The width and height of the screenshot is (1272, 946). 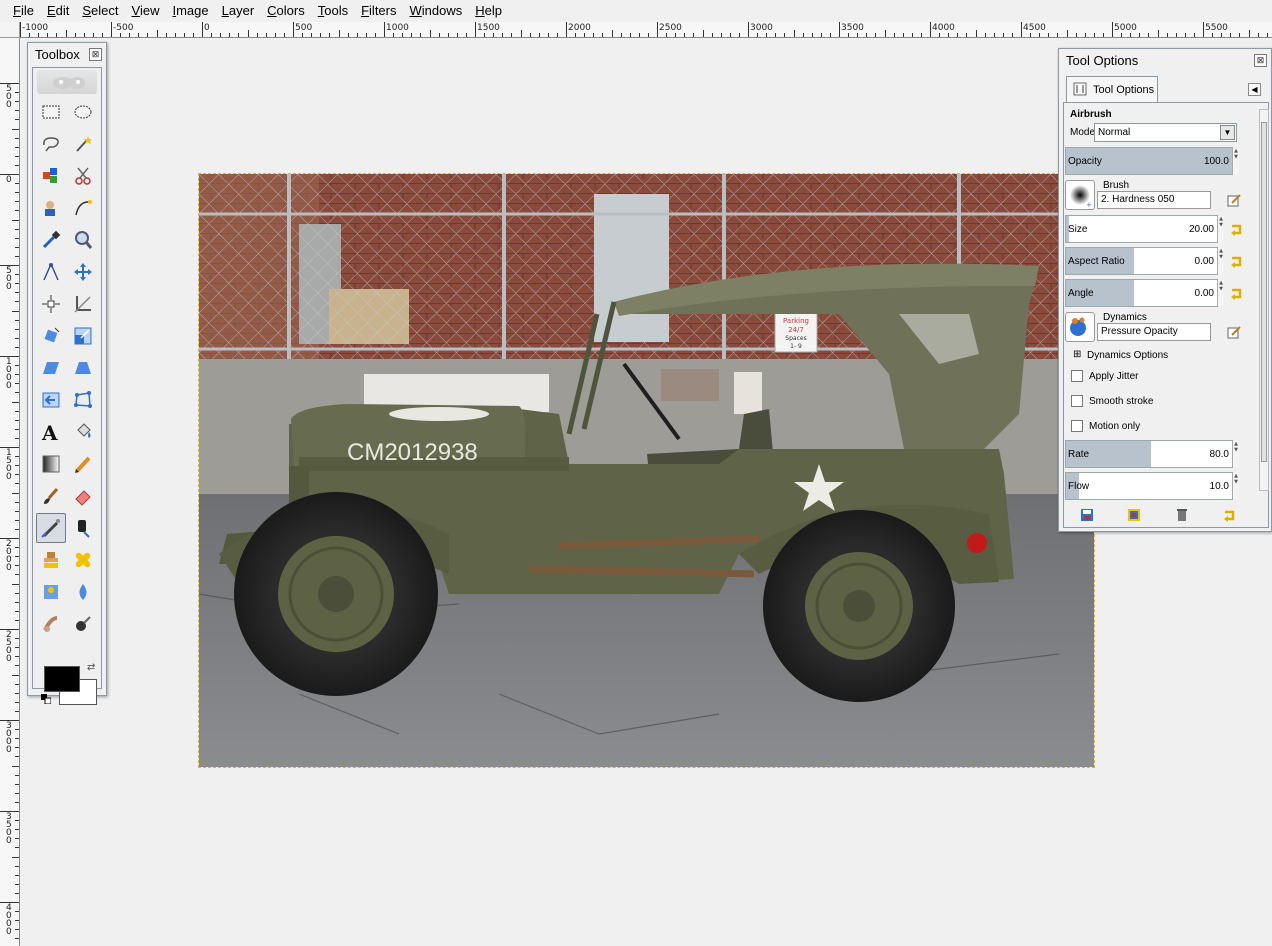 I want to click on move-tool-icon, so click(x=83, y=272).